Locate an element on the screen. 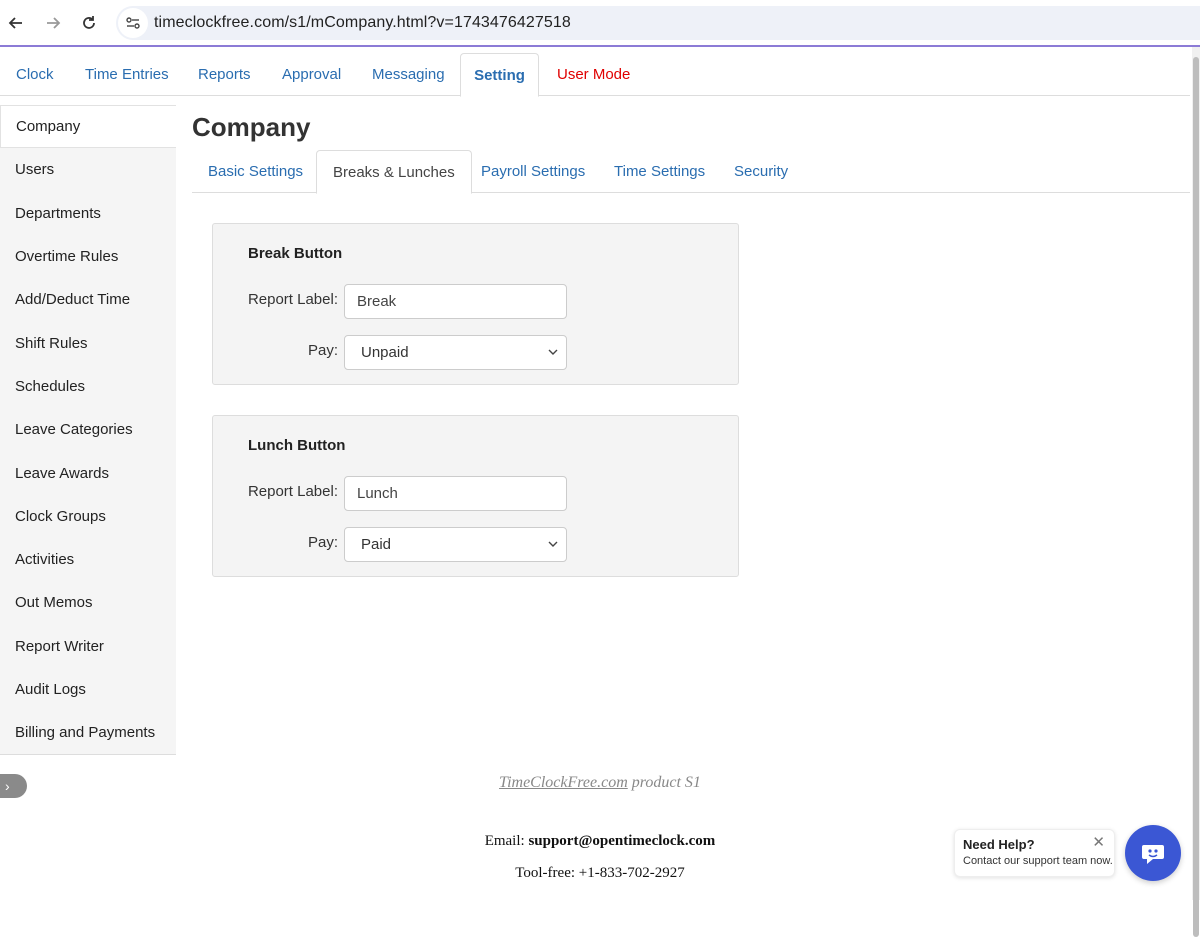 The image size is (1200, 937). footer-phone-value: +1-833-702-2927 is located at coordinates (631, 873).